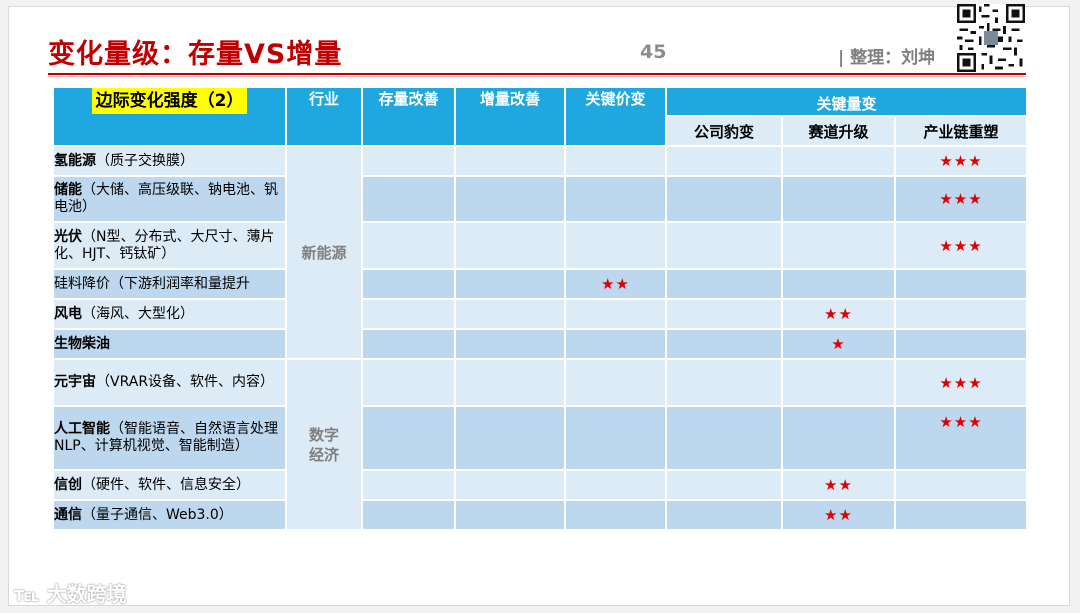 The width and height of the screenshot is (1080, 613). I want to click on row-label: 风电（海风、大型化）, so click(169, 314).